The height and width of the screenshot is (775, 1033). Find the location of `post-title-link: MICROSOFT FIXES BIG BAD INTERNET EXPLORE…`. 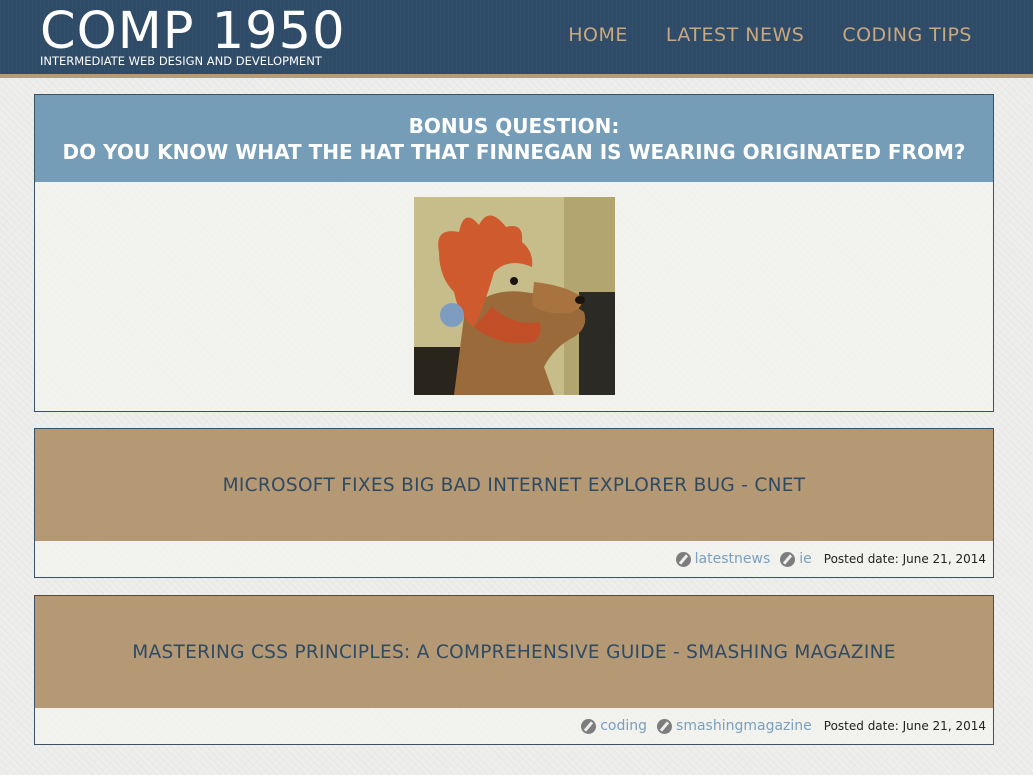

post-title-link: MICROSOFT FIXES BIG BAD INTERNET EXPLORE… is located at coordinates (514, 485).